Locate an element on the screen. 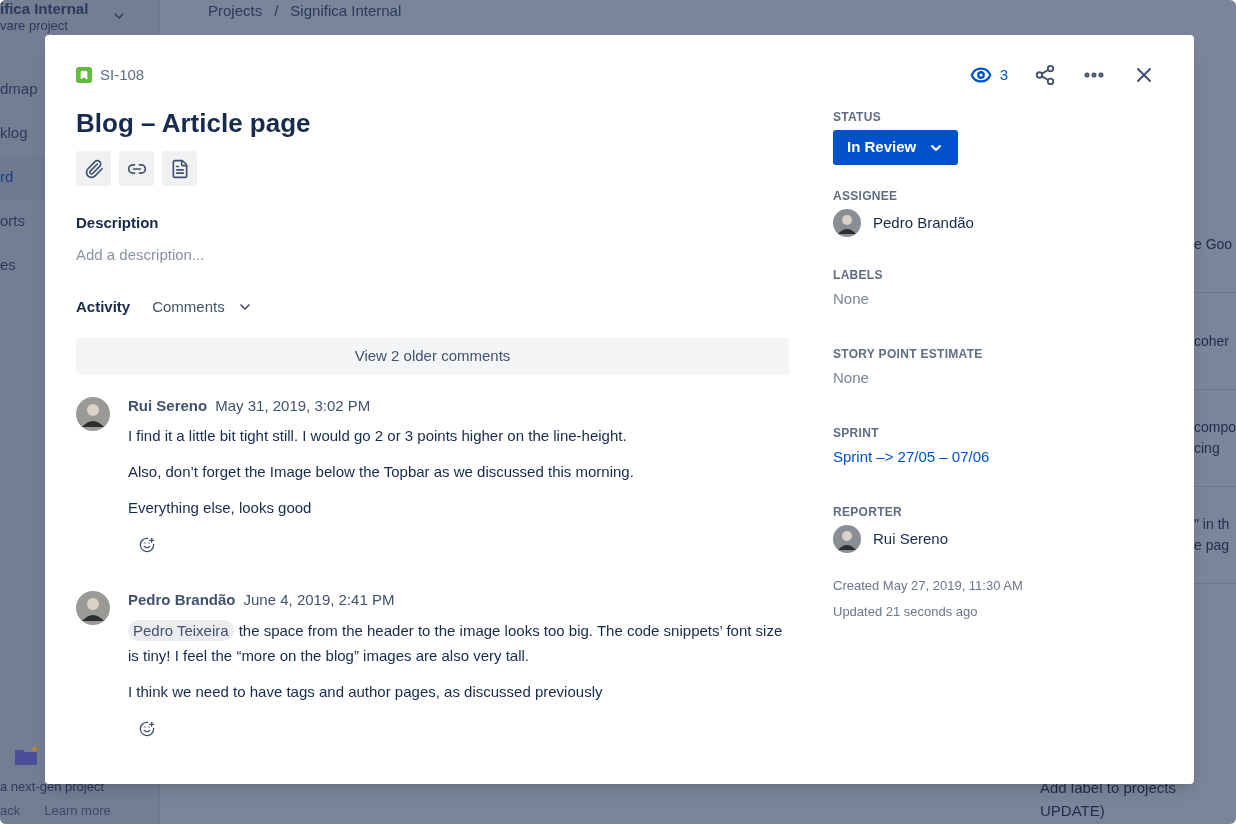 This screenshot has height=824, width=1236. card-text: e pag is located at coordinates (1212, 545).